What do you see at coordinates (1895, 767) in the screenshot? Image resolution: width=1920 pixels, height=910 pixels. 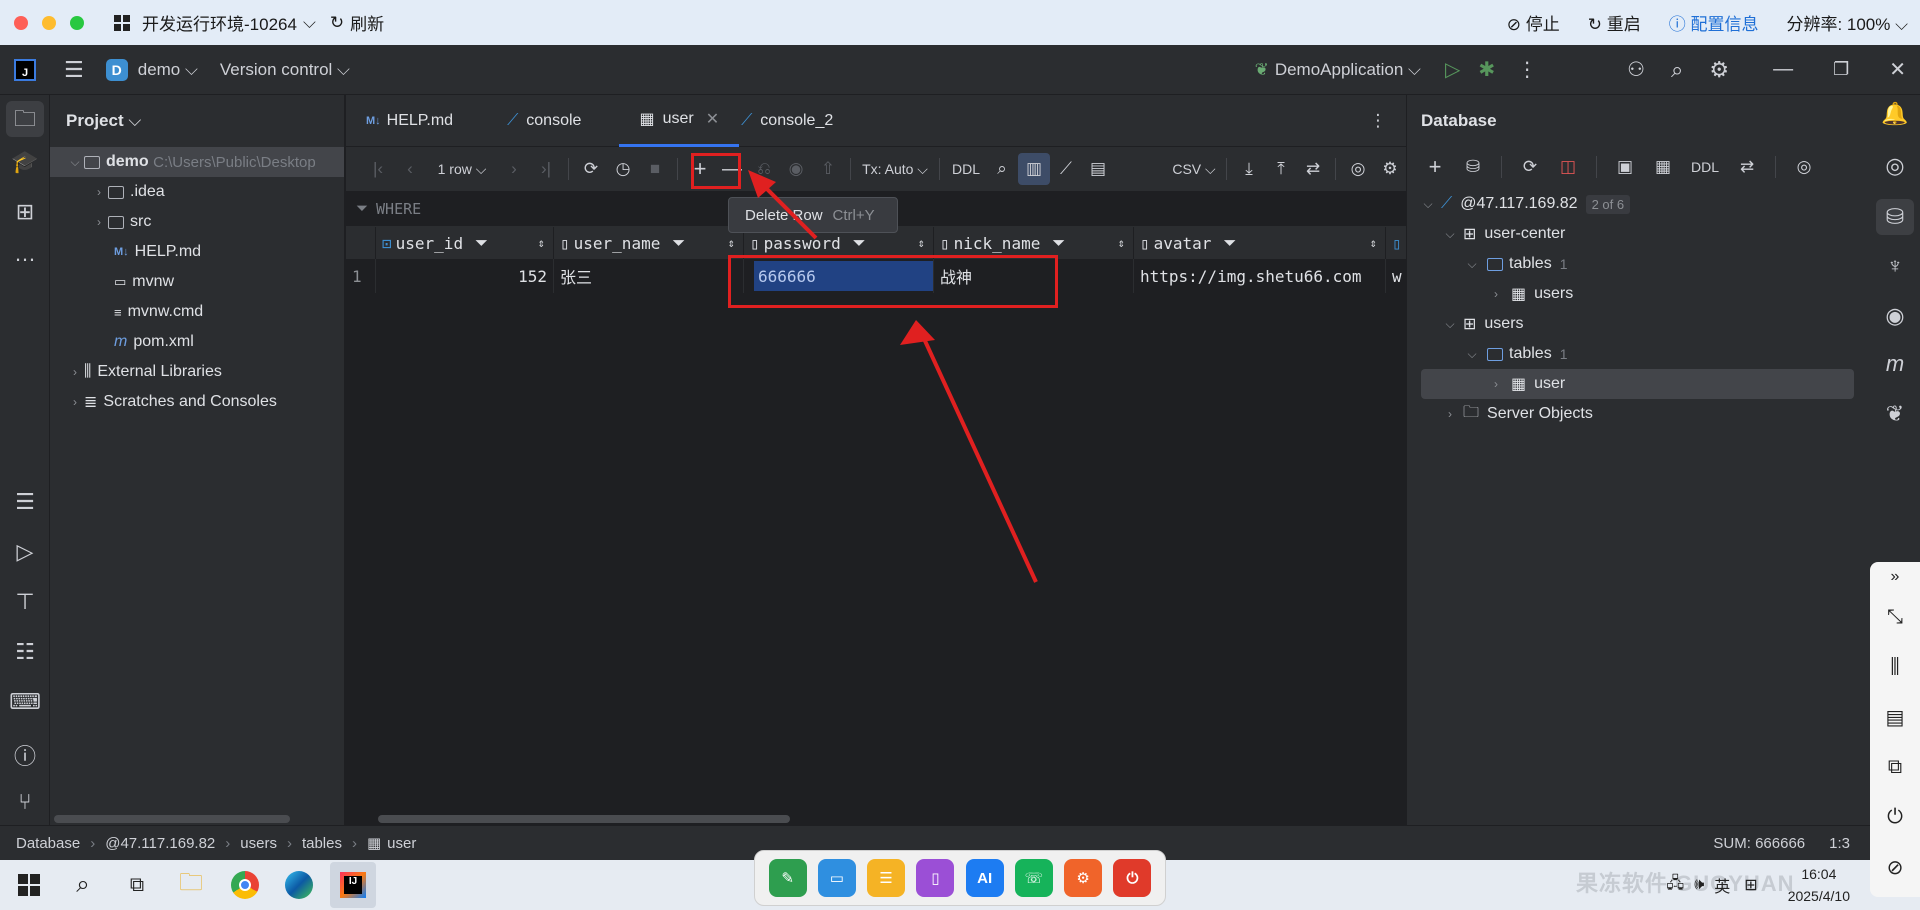 I see `copy-window-icon: ⧉` at bounding box center [1895, 767].